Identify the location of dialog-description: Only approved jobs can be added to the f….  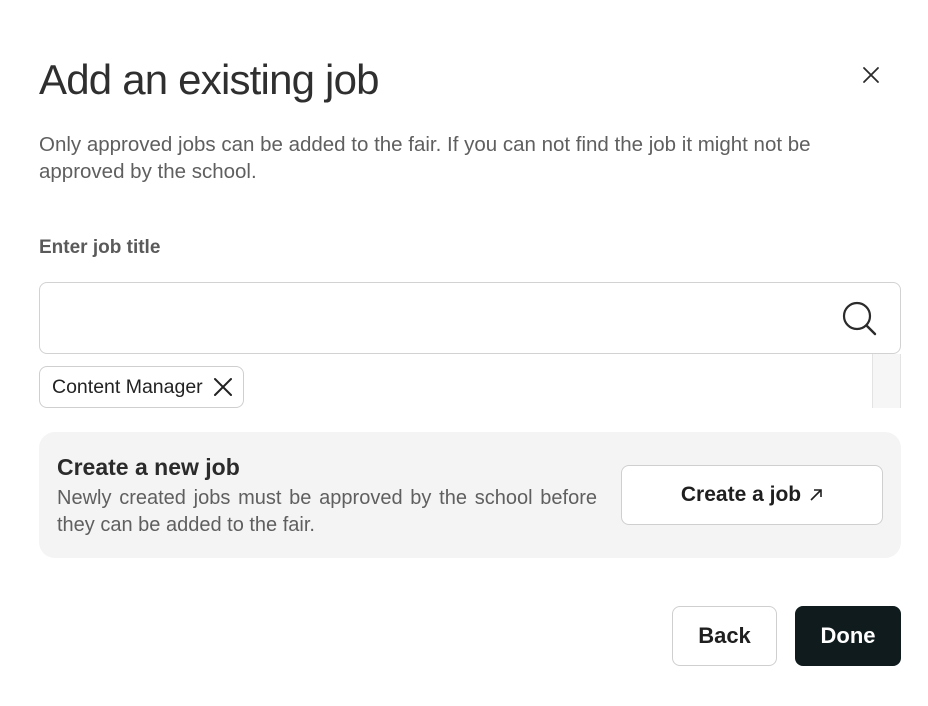
(425, 158).